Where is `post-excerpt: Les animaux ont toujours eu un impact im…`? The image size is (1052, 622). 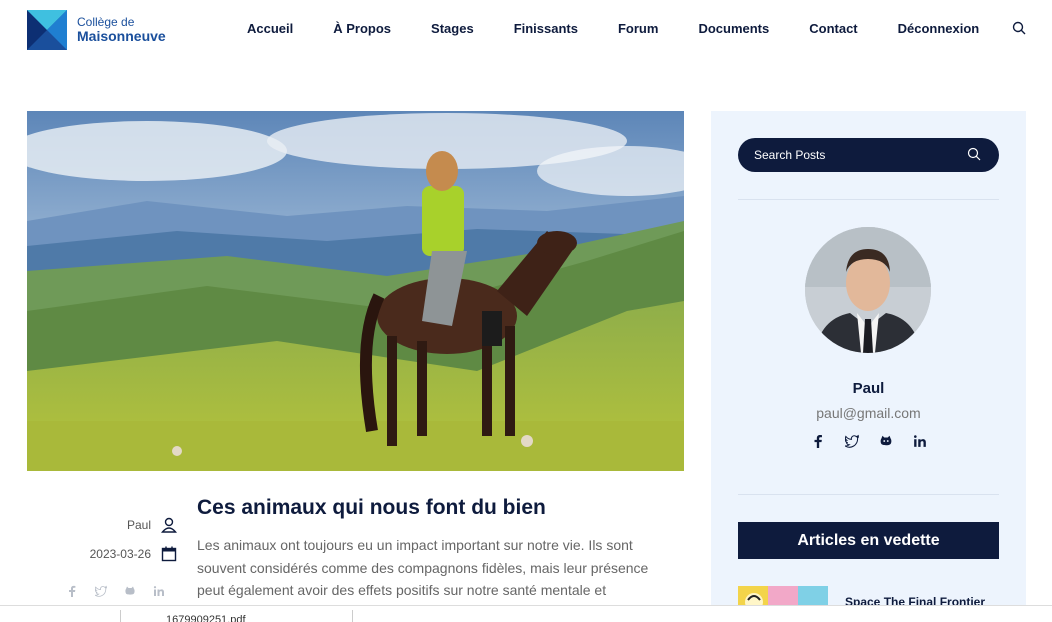 post-excerpt: Les animaux ont toujours eu un impact im… is located at coordinates (423, 567).